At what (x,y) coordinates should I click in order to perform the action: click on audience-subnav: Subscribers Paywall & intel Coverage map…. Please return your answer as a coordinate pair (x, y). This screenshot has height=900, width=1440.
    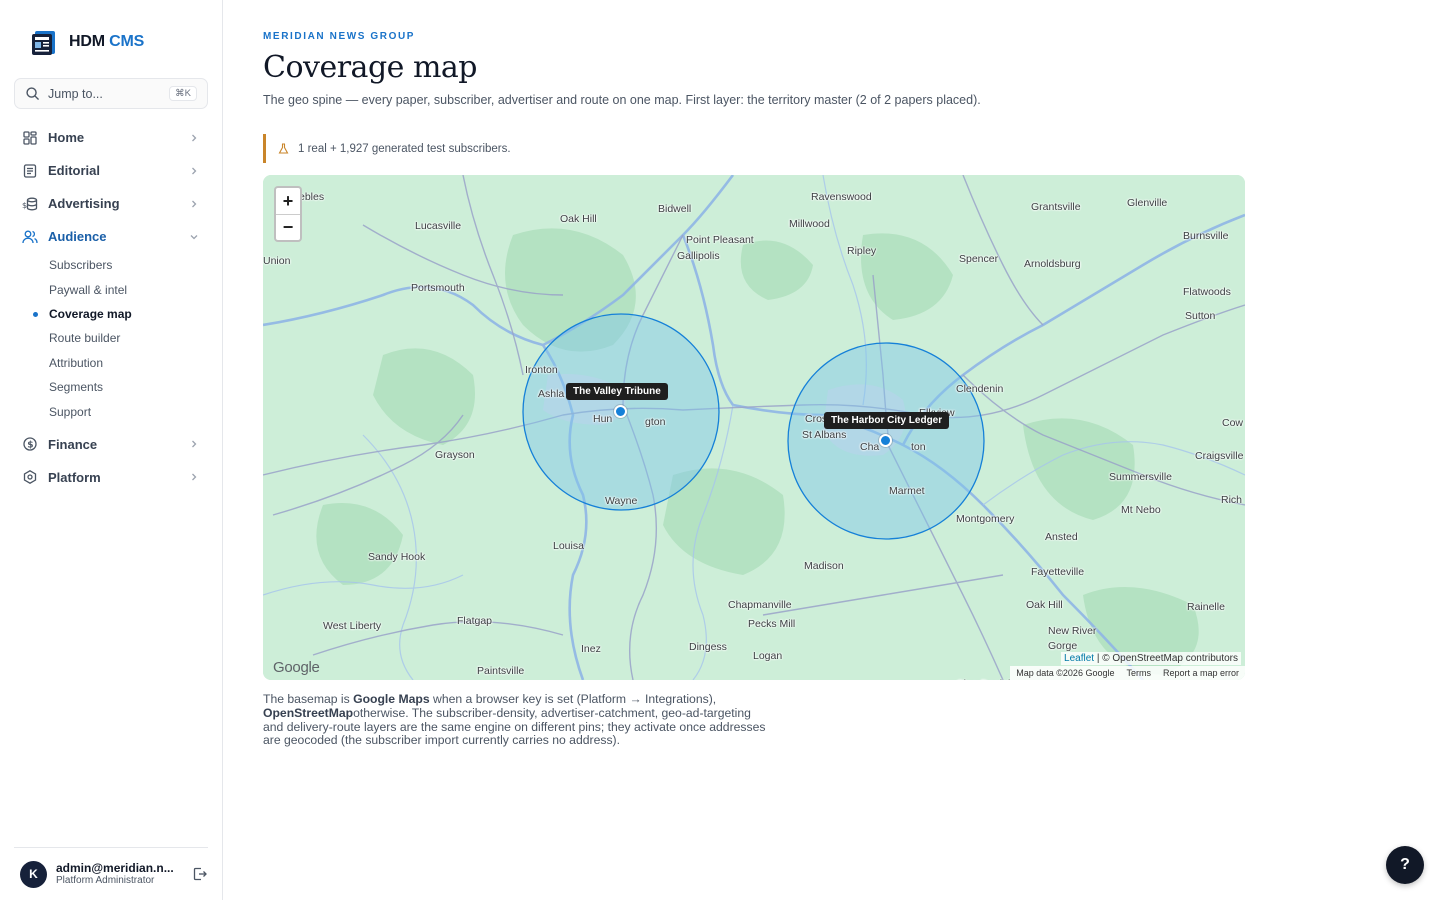
    Looking at the image, I should click on (111, 338).